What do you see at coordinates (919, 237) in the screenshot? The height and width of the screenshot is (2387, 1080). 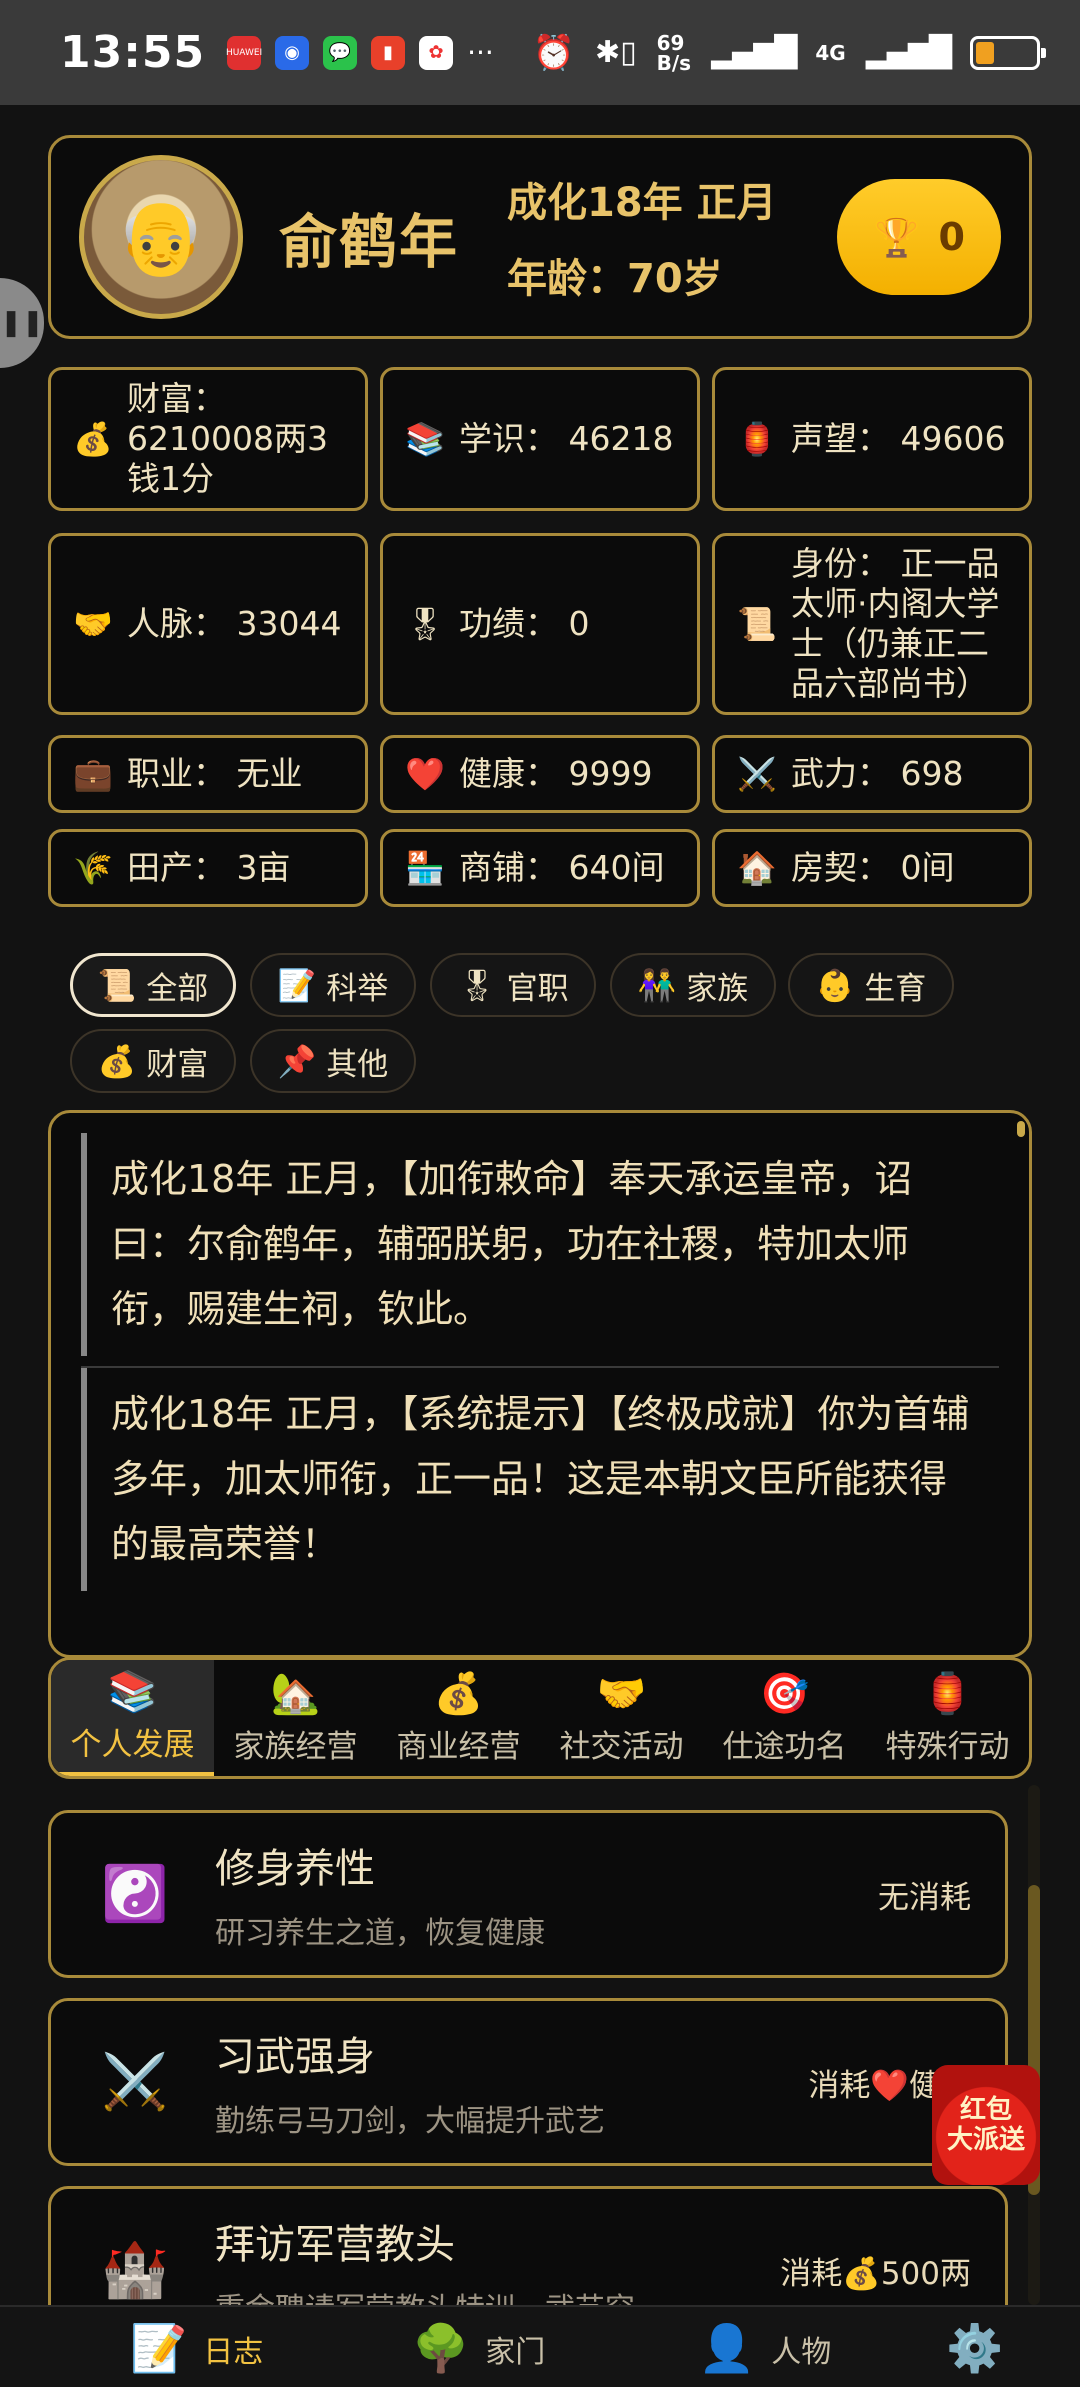 I see `trophy-button: 🏆 0` at bounding box center [919, 237].